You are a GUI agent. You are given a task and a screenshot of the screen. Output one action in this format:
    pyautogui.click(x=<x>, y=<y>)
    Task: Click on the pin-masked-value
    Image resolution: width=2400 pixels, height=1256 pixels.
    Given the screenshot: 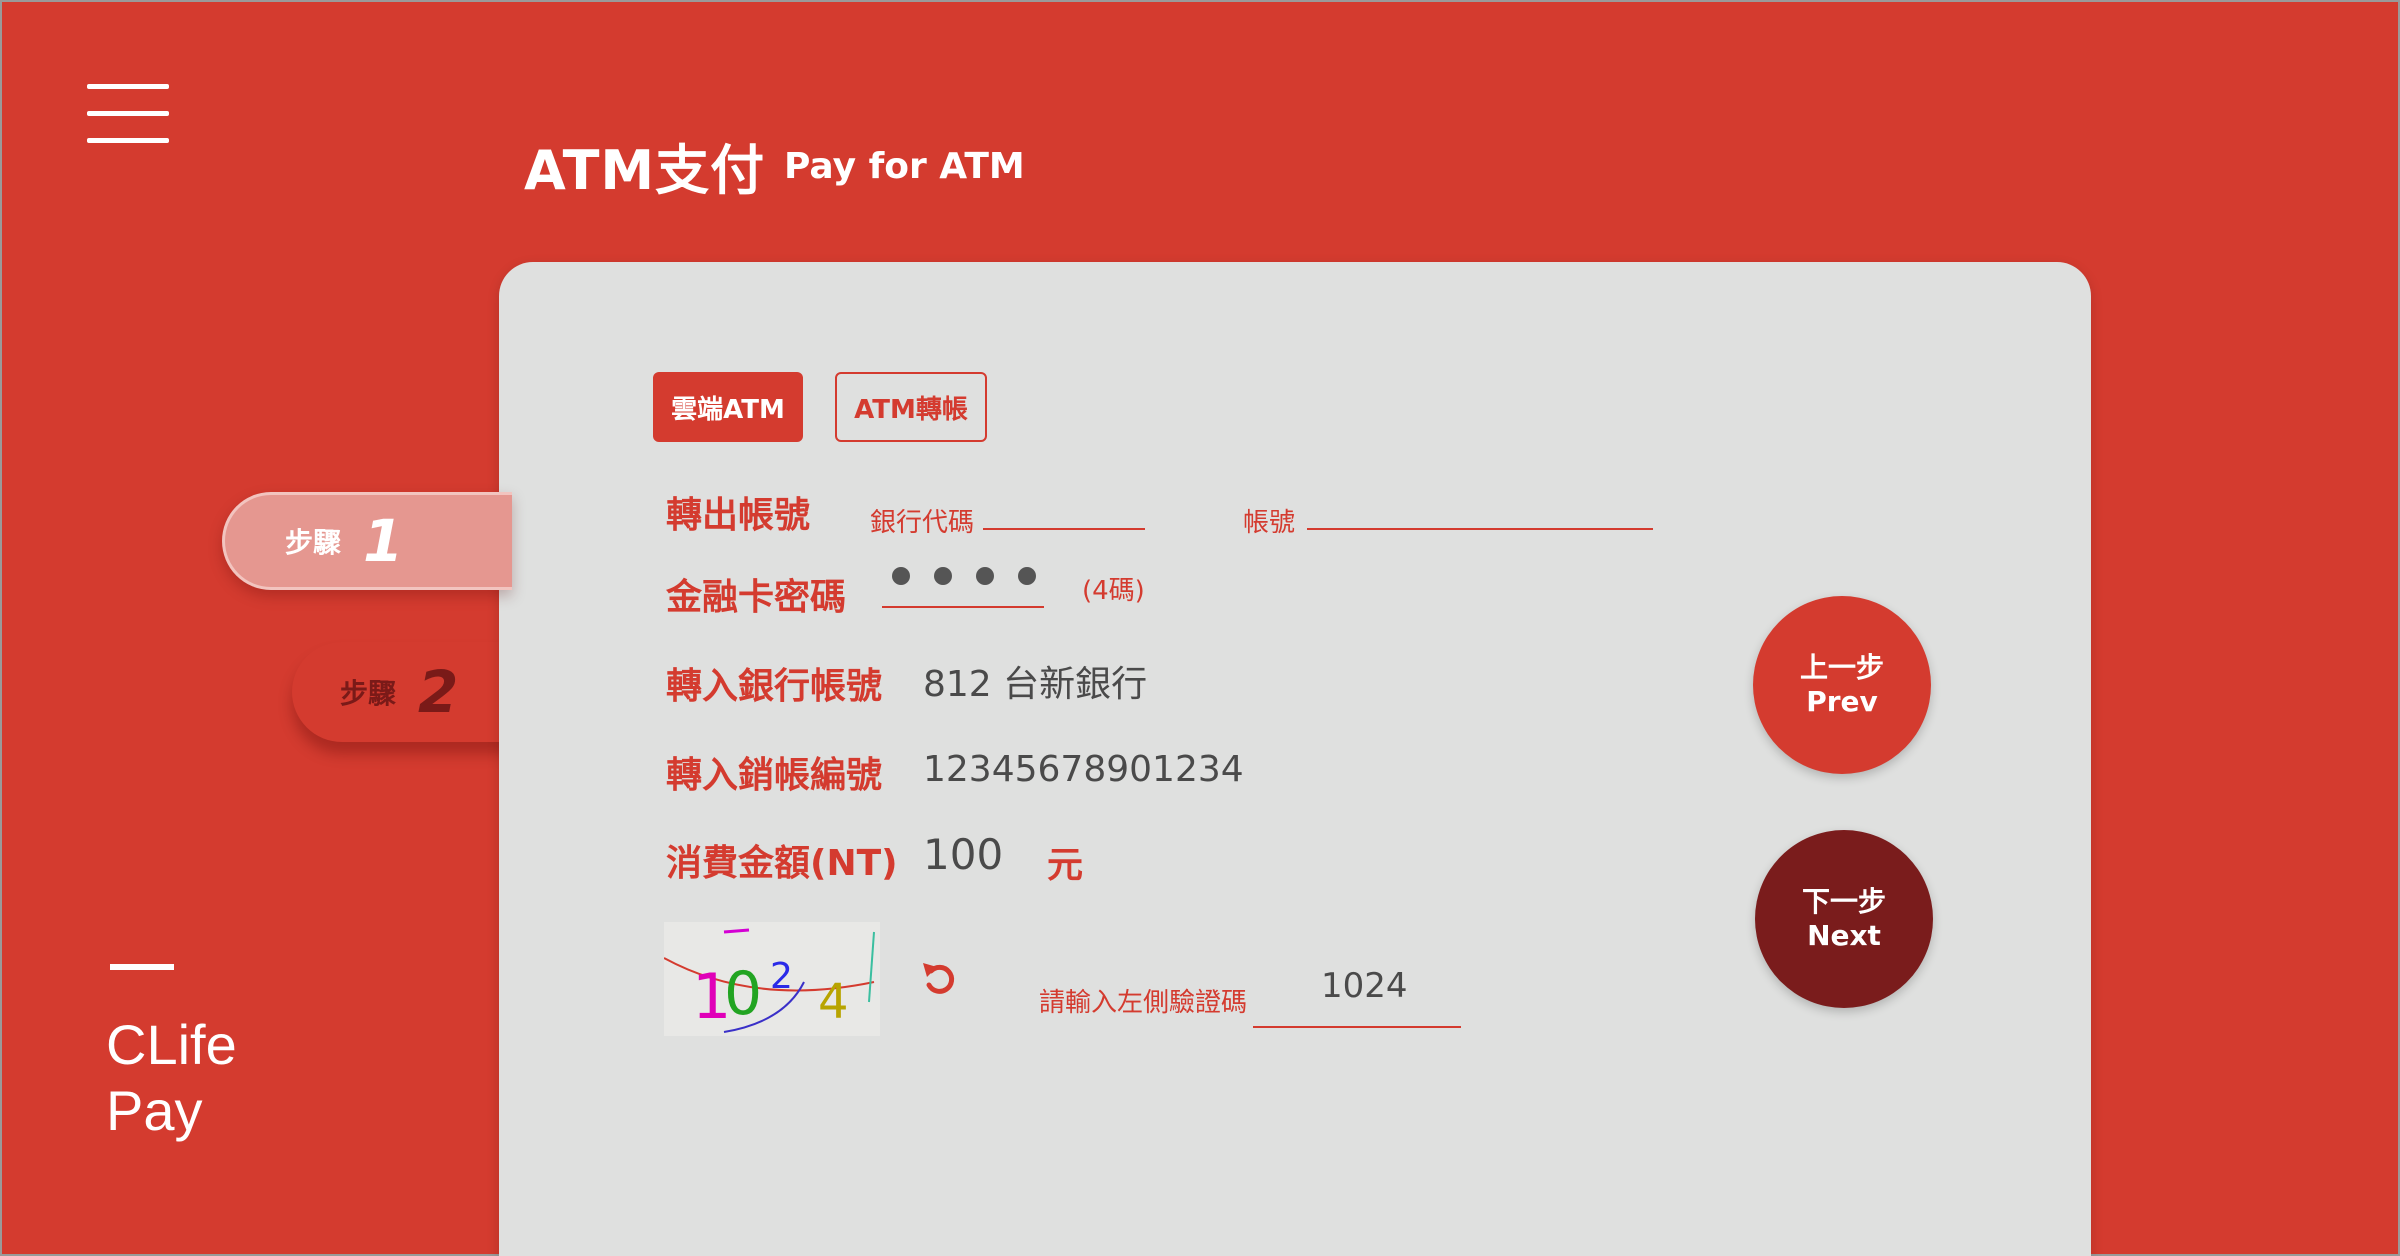 What is the action you would take?
    pyautogui.click(x=964, y=576)
    